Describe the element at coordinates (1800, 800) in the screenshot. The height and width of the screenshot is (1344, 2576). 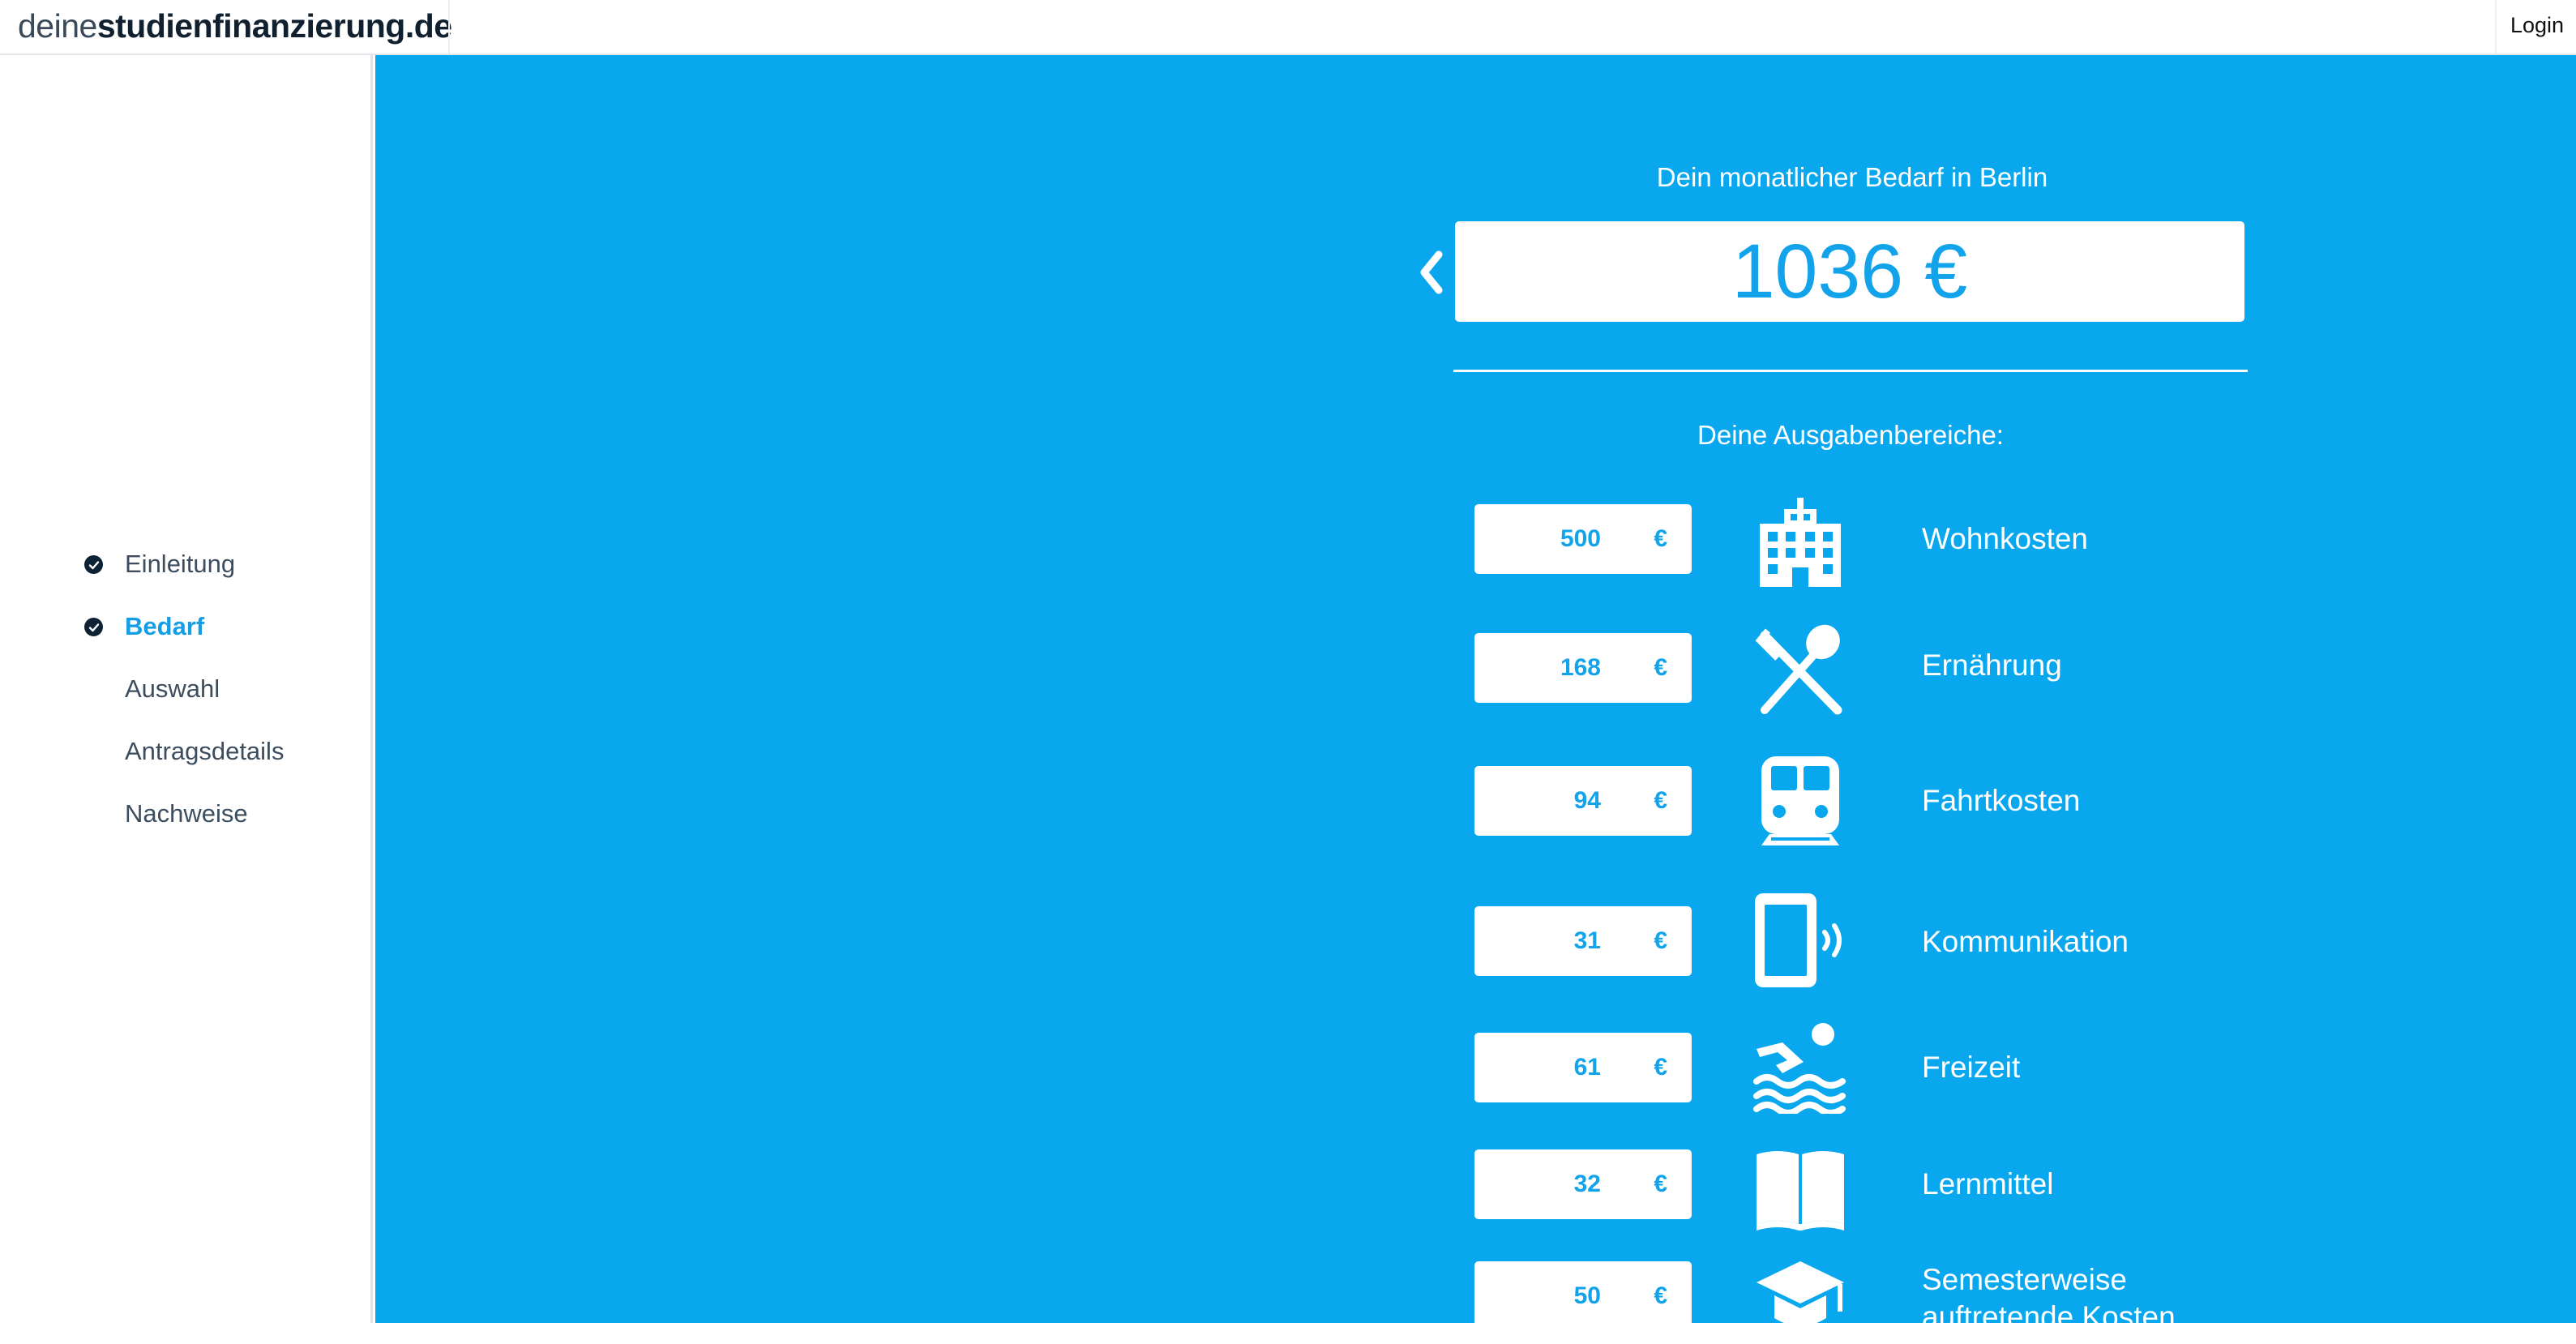
I see `train-icon` at that location.